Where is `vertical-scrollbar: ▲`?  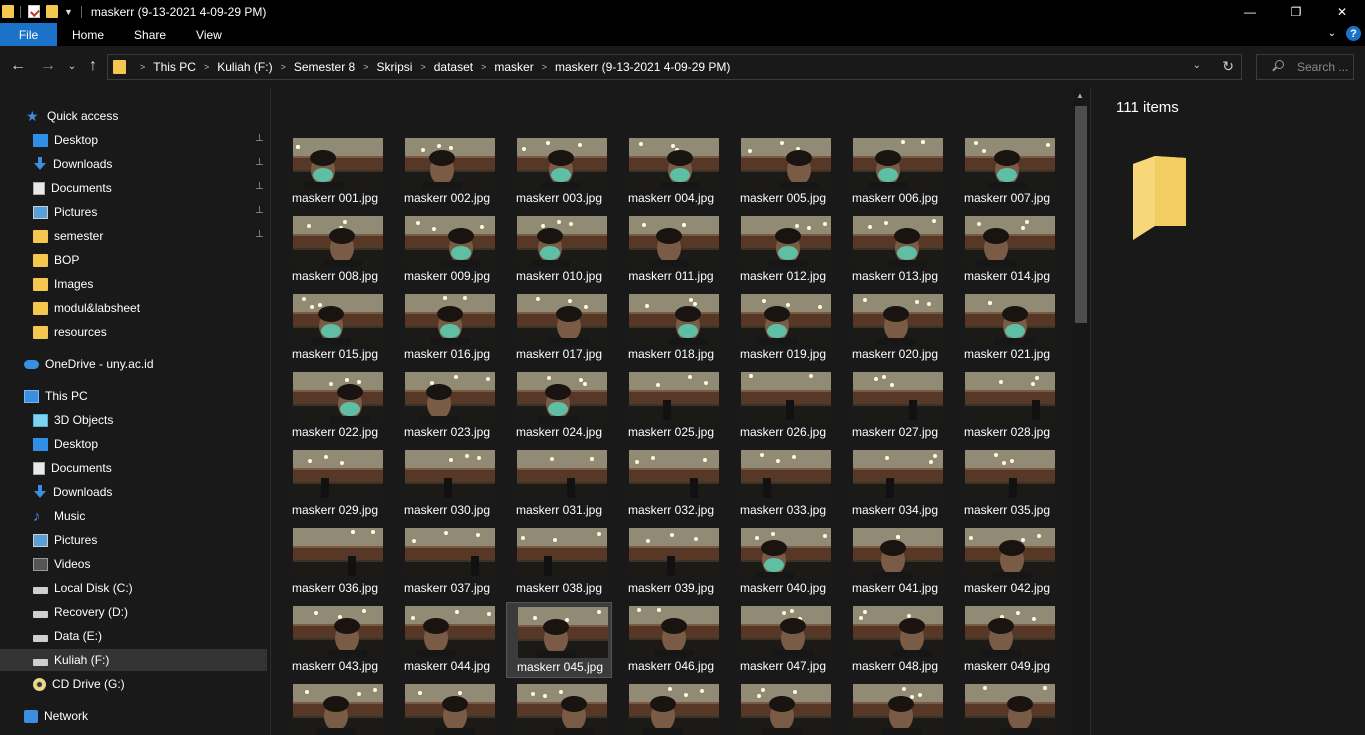 vertical-scrollbar: ▲ is located at coordinates (1081, 411).